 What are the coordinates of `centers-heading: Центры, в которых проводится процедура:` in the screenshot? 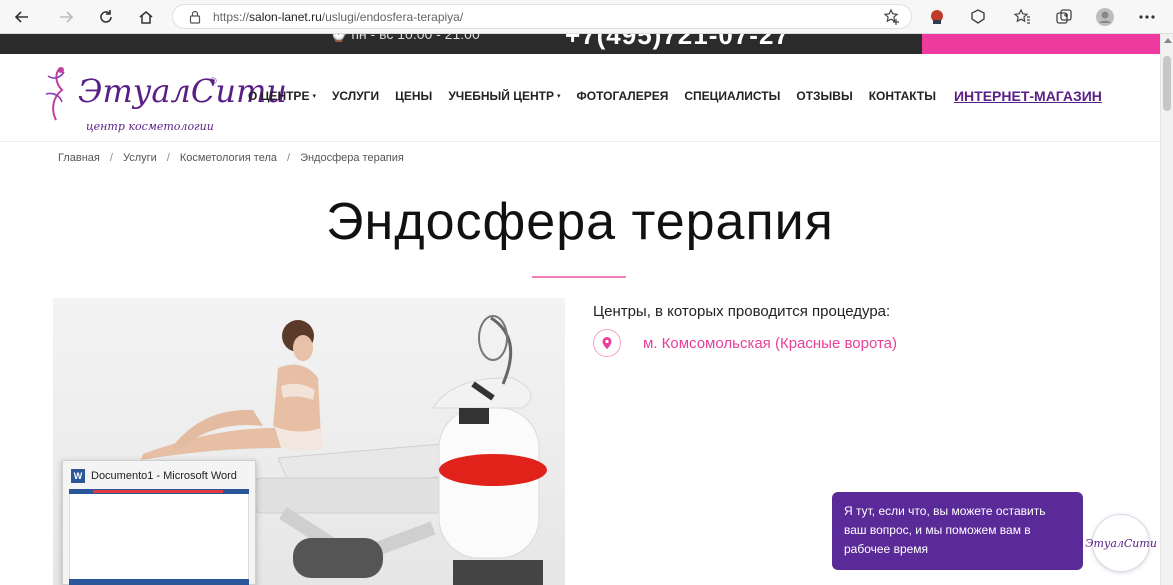 It's located at (742, 311).